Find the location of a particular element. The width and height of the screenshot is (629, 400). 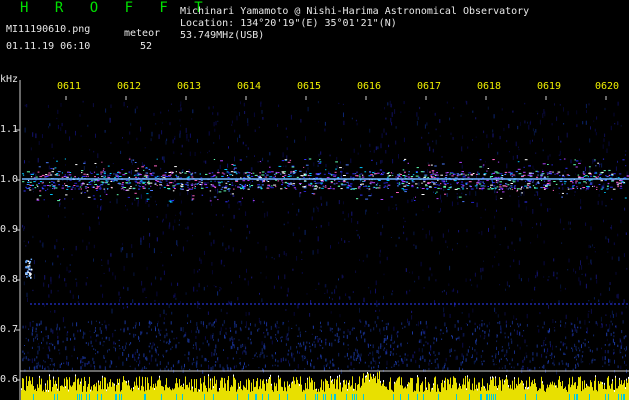

y-axis-unit: kHz is located at coordinates (9, 79).